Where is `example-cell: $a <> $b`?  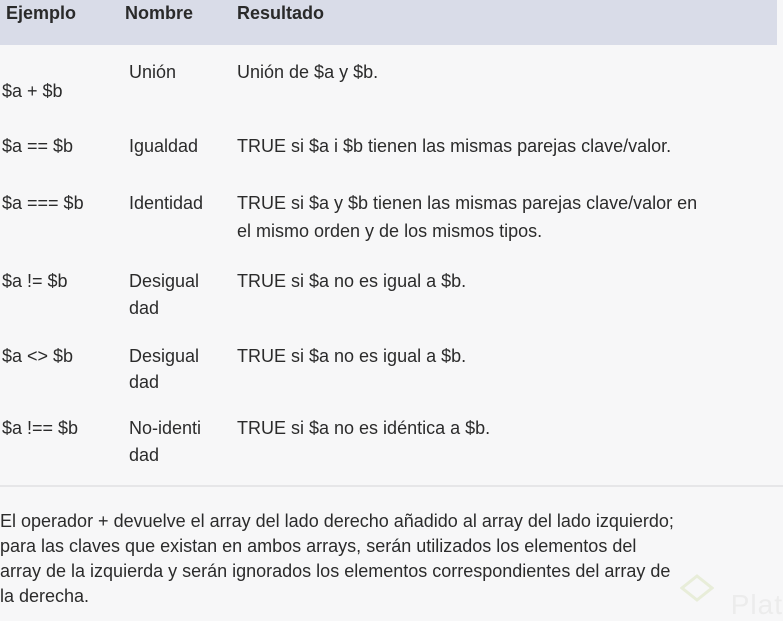
example-cell: $a <> $b is located at coordinates (38, 356).